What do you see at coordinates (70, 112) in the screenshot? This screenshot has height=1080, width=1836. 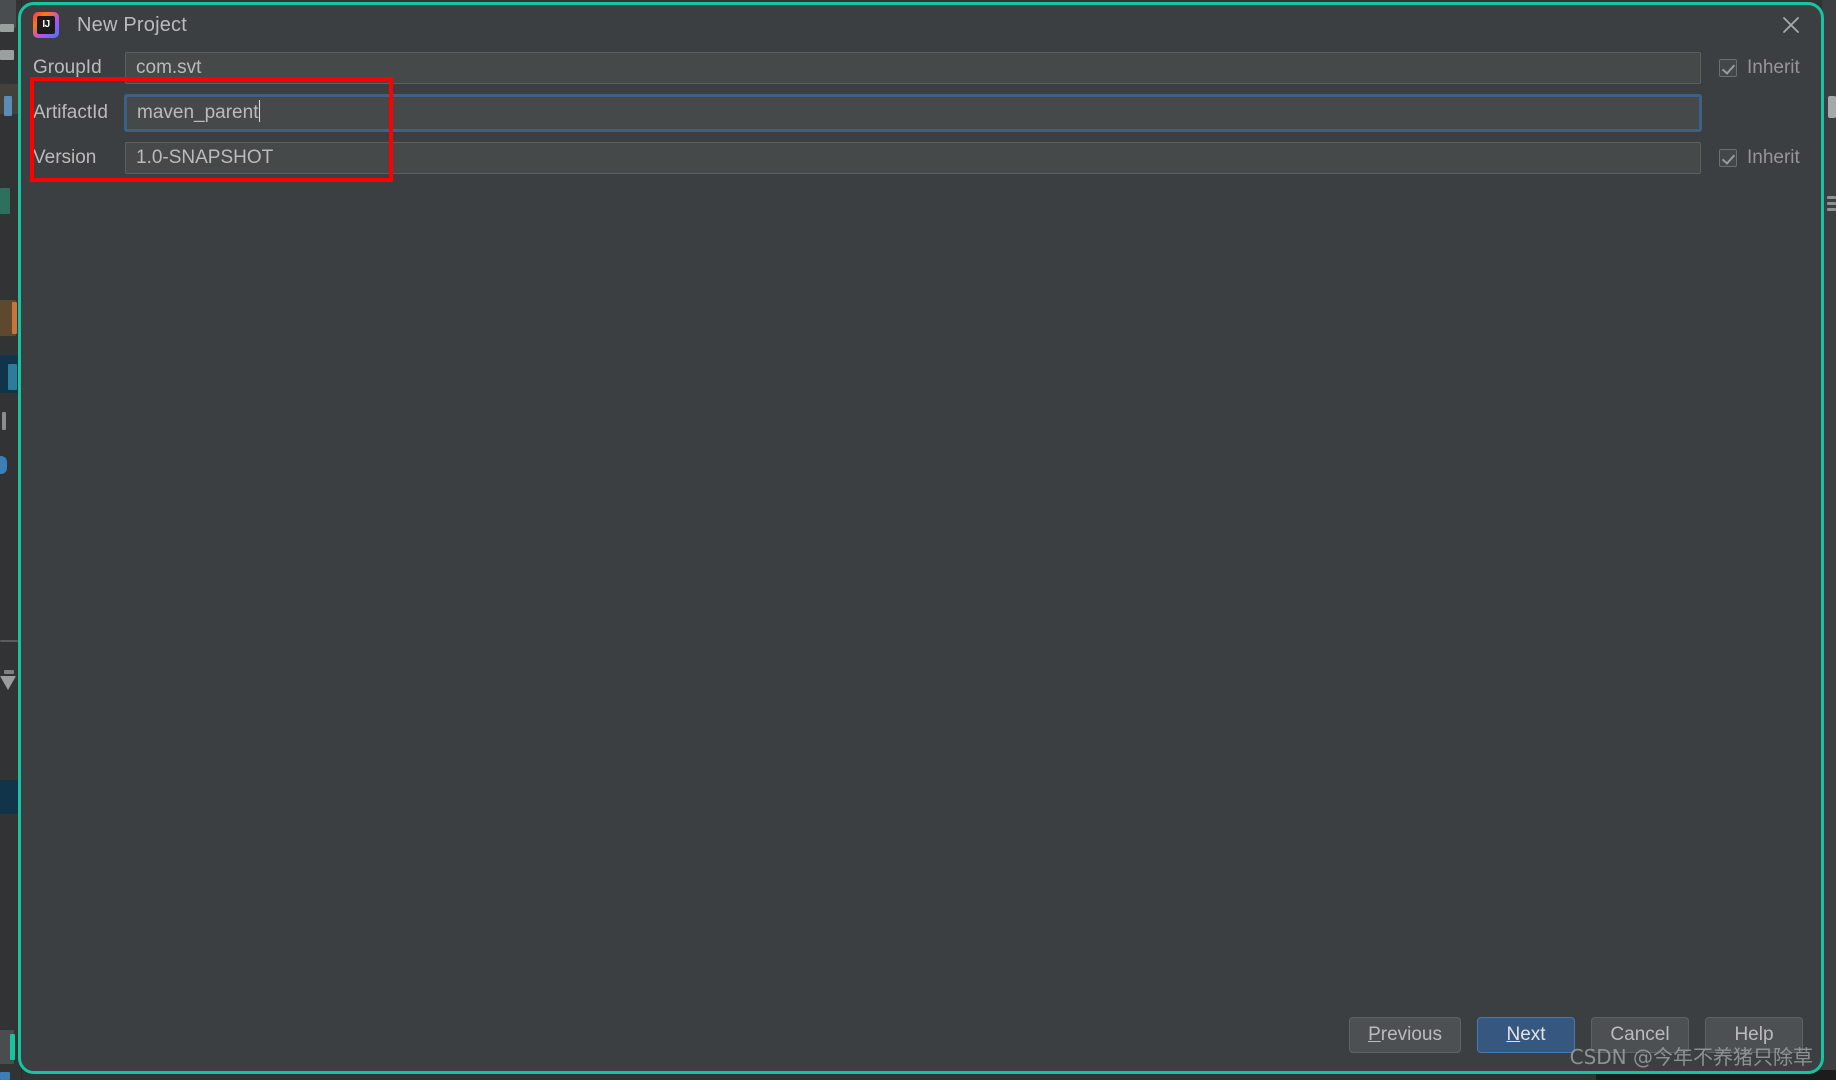 I see `artifactid-label: ArtifactId` at bounding box center [70, 112].